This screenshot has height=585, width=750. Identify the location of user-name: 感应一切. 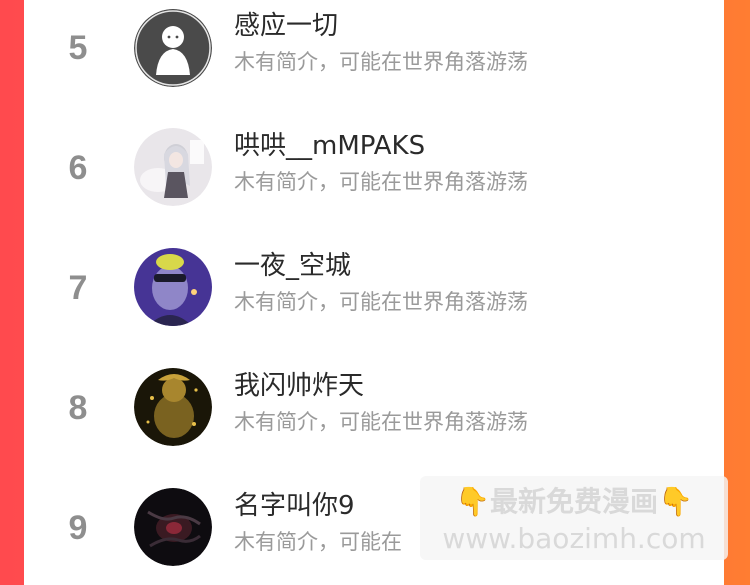
(286, 26).